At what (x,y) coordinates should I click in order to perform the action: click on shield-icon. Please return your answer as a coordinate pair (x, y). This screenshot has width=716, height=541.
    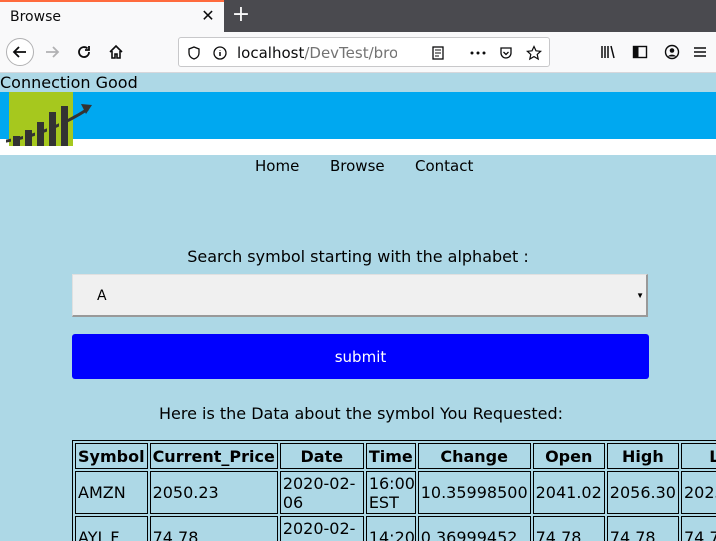
    Looking at the image, I should click on (194, 53).